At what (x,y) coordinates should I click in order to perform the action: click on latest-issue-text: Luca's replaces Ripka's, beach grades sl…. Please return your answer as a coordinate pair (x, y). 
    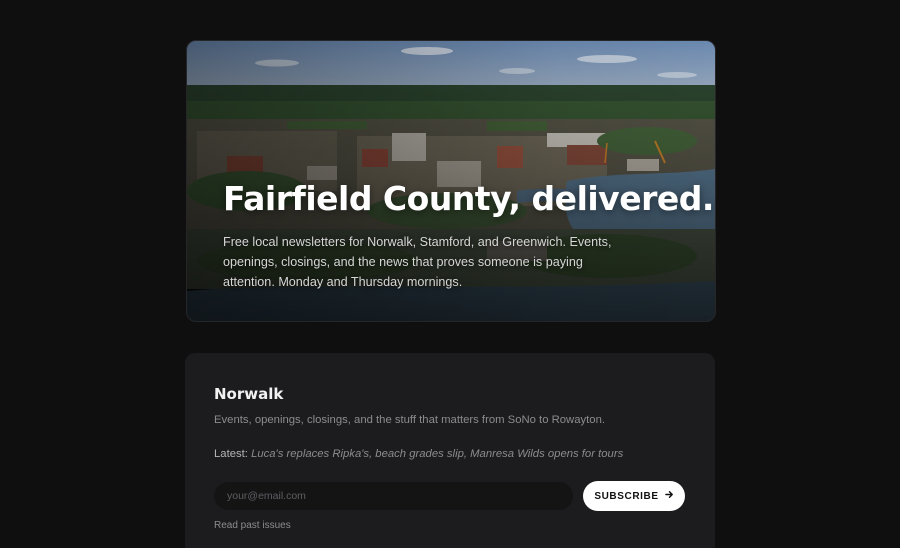
    Looking at the image, I should click on (437, 454).